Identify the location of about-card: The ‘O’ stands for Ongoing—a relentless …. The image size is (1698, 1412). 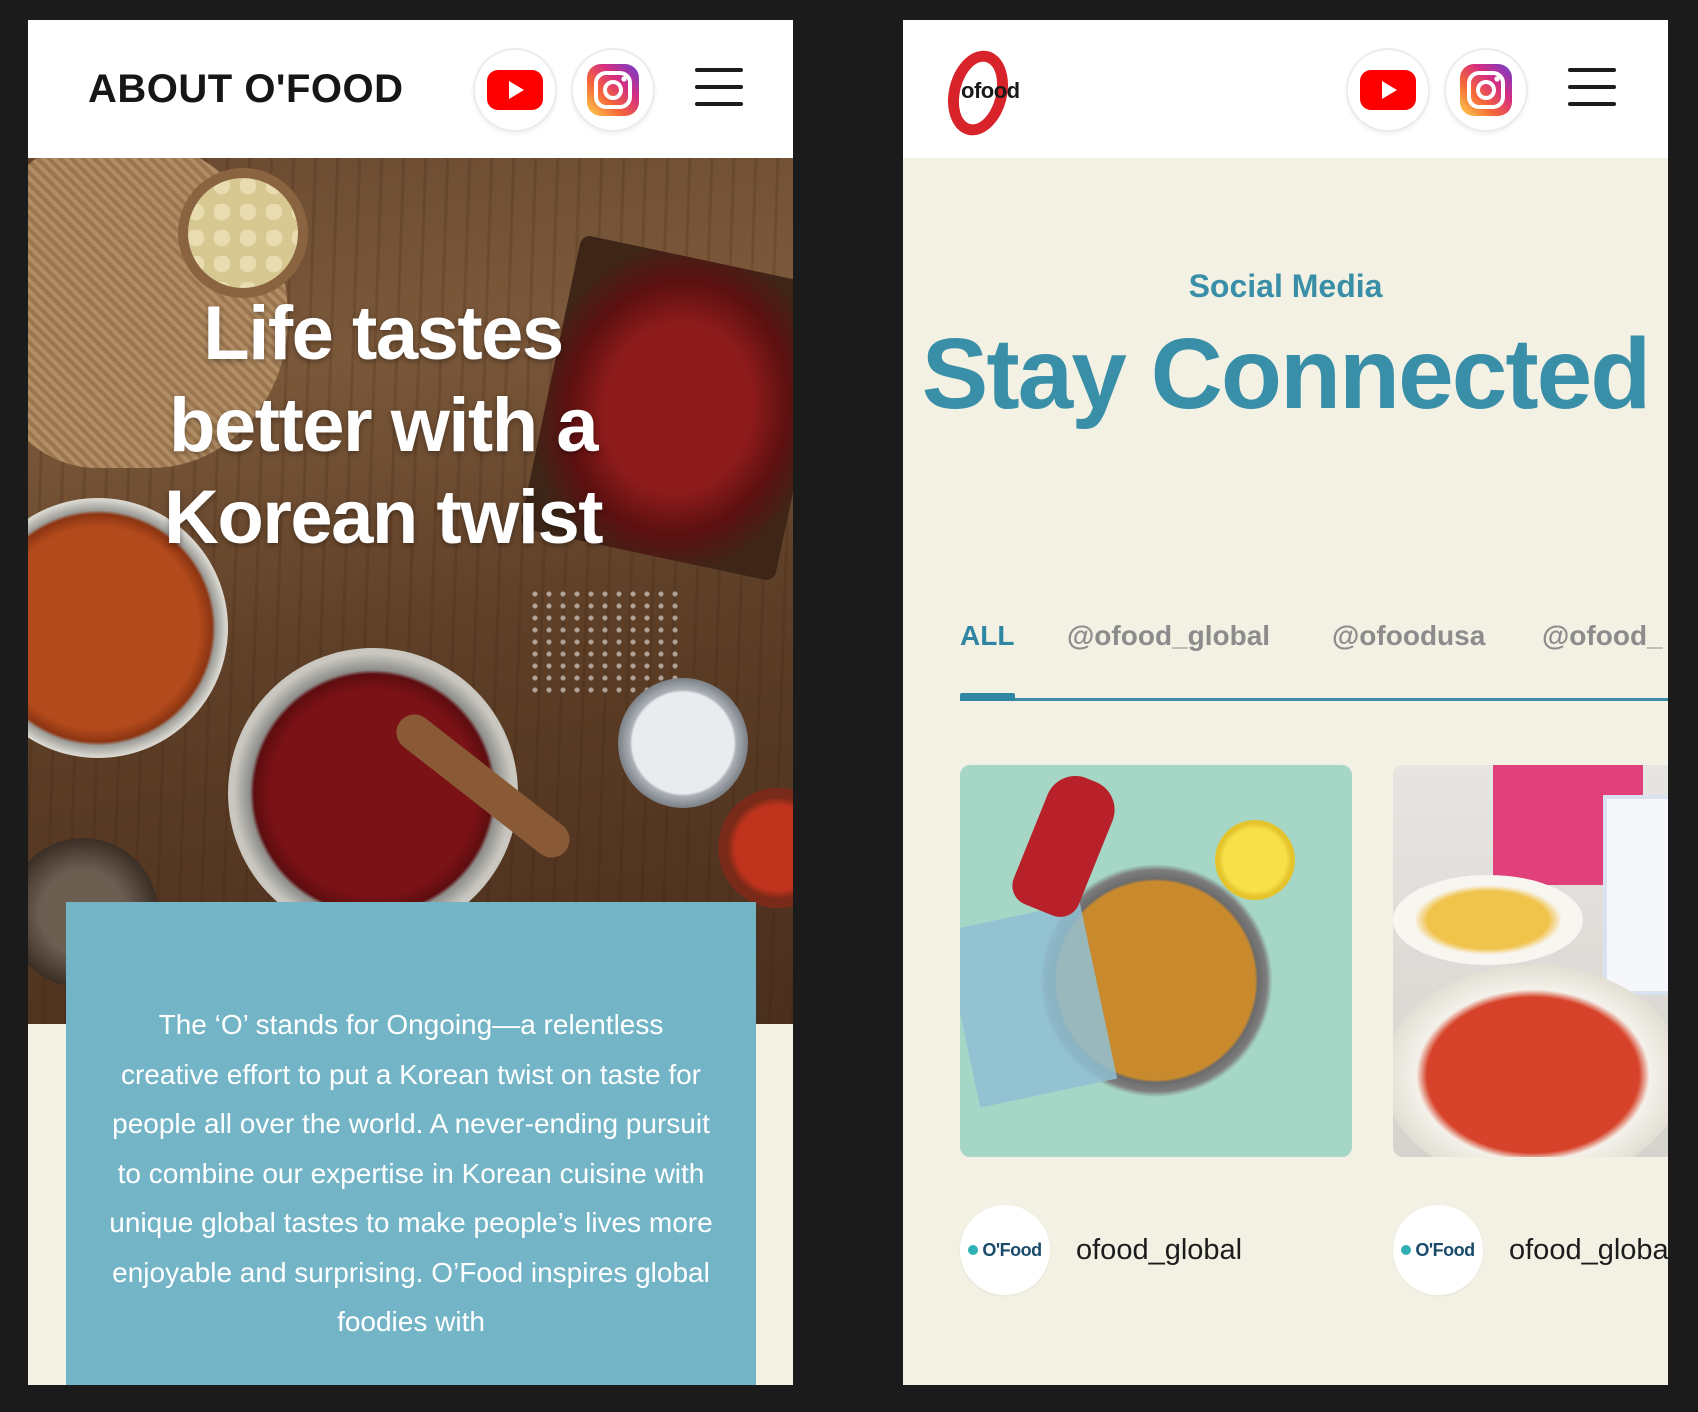
(411, 1143).